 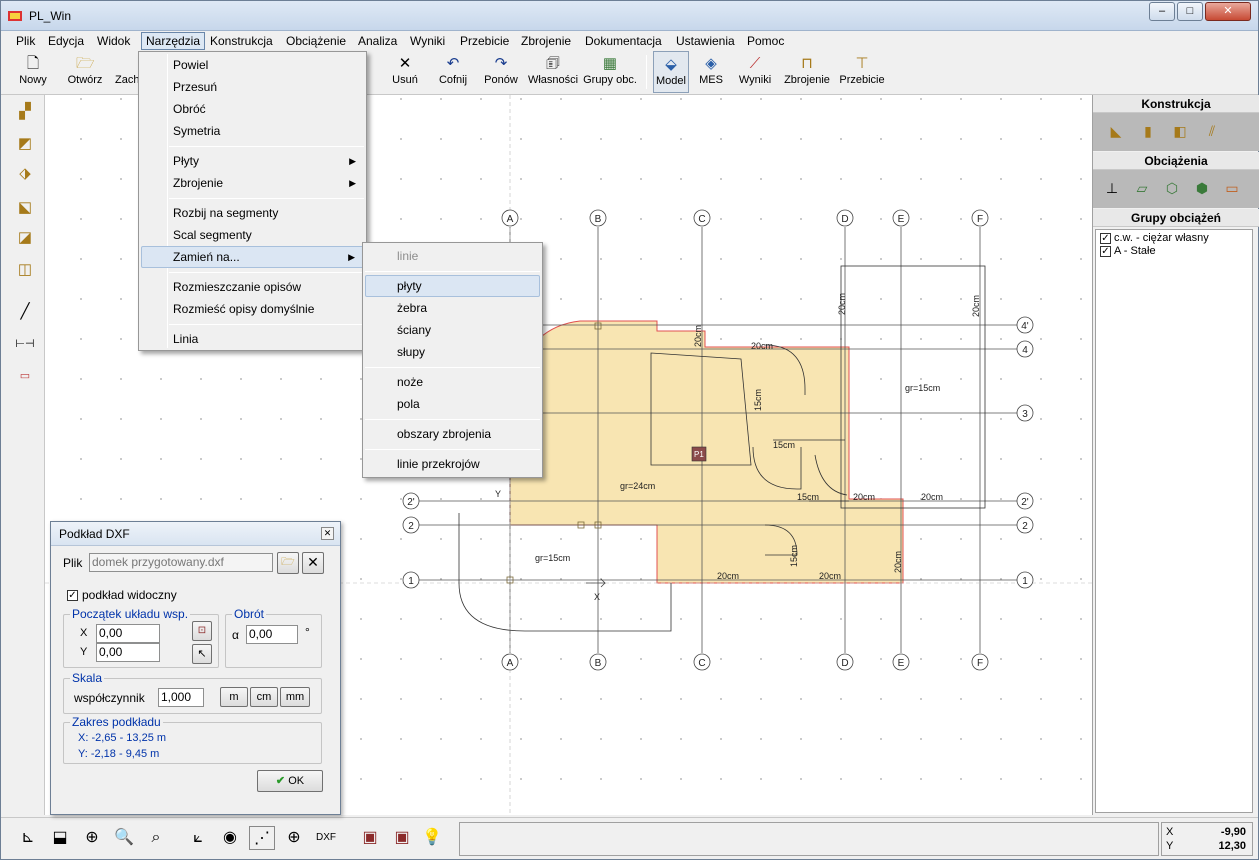 What do you see at coordinates (25, 41) in the screenshot?
I see `menu-plik: Plik` at bounding box center [25, 41].